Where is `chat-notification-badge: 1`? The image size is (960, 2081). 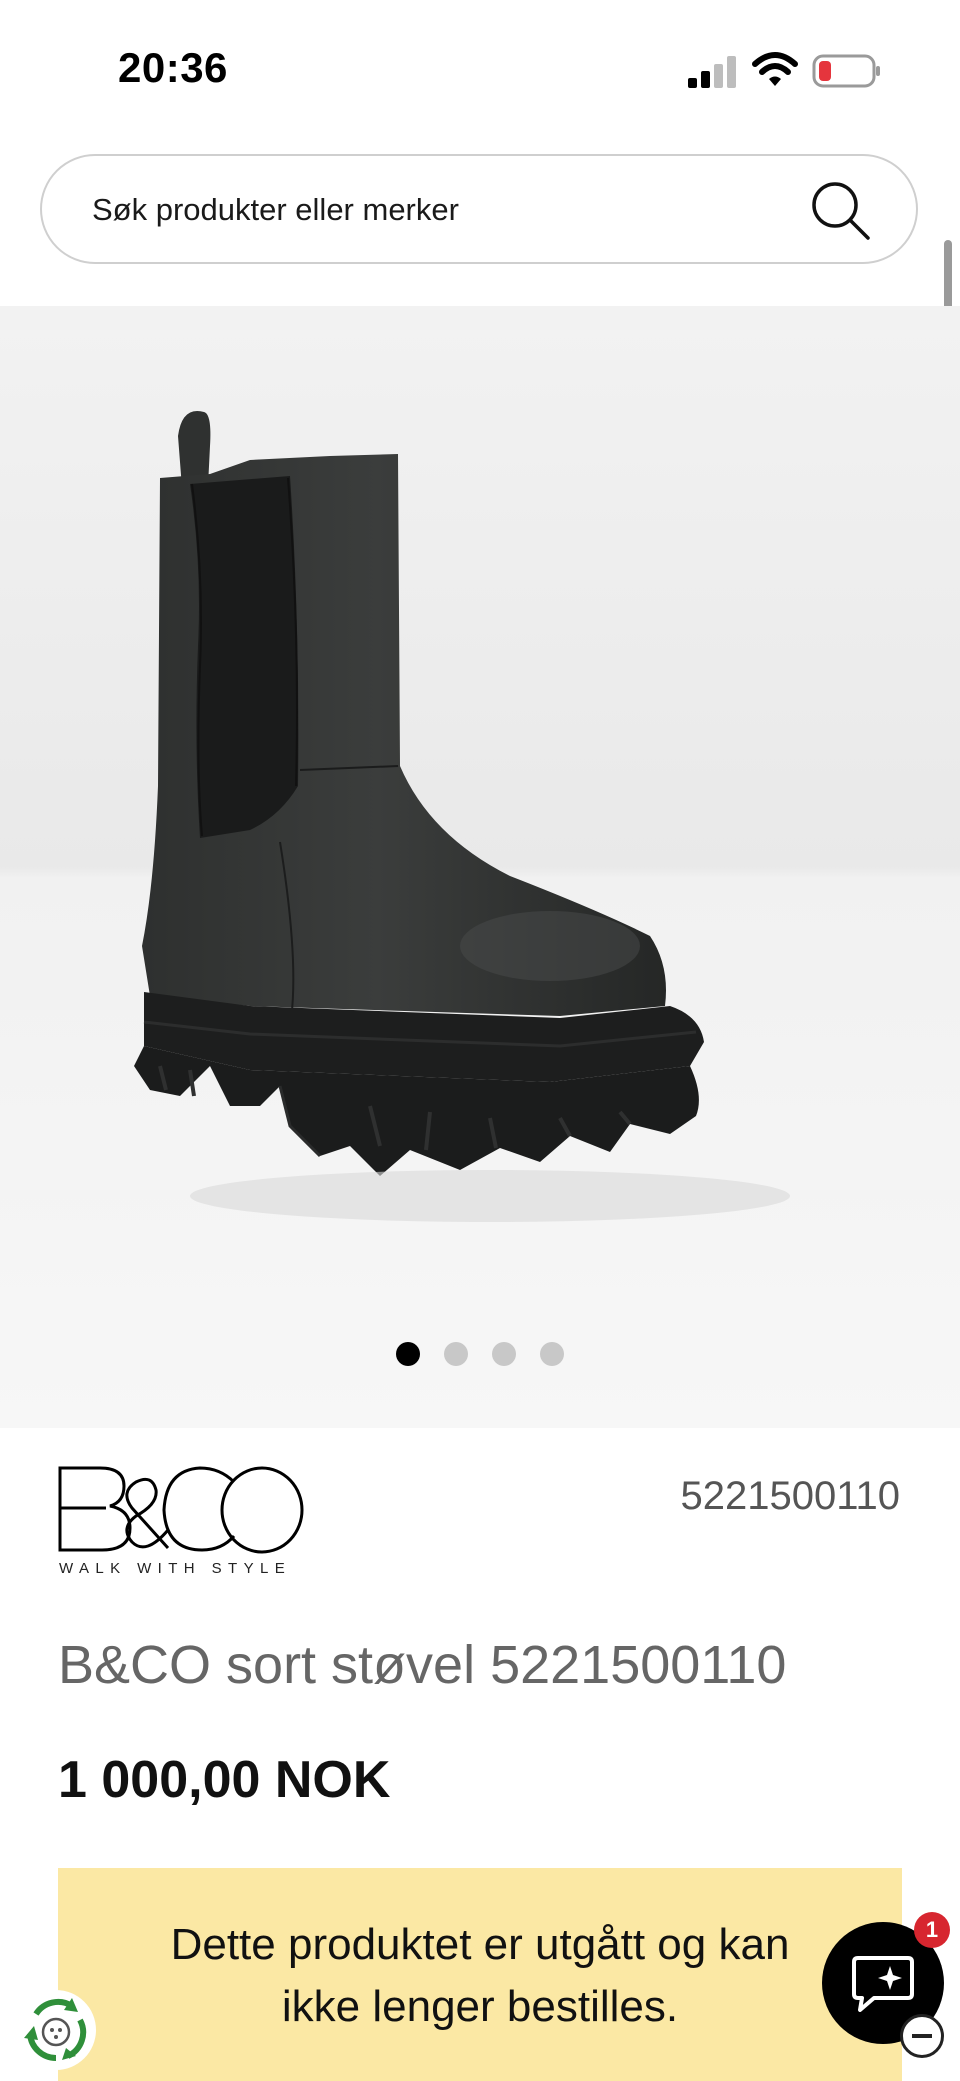
chat-notification-badge: 1 is located at coordinates (932, 1930).